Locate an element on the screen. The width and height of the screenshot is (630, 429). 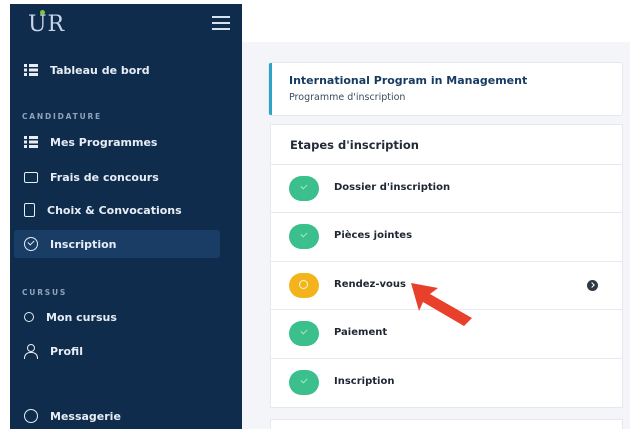
annotation-arrow-icon is located at coordinates (441, 304).